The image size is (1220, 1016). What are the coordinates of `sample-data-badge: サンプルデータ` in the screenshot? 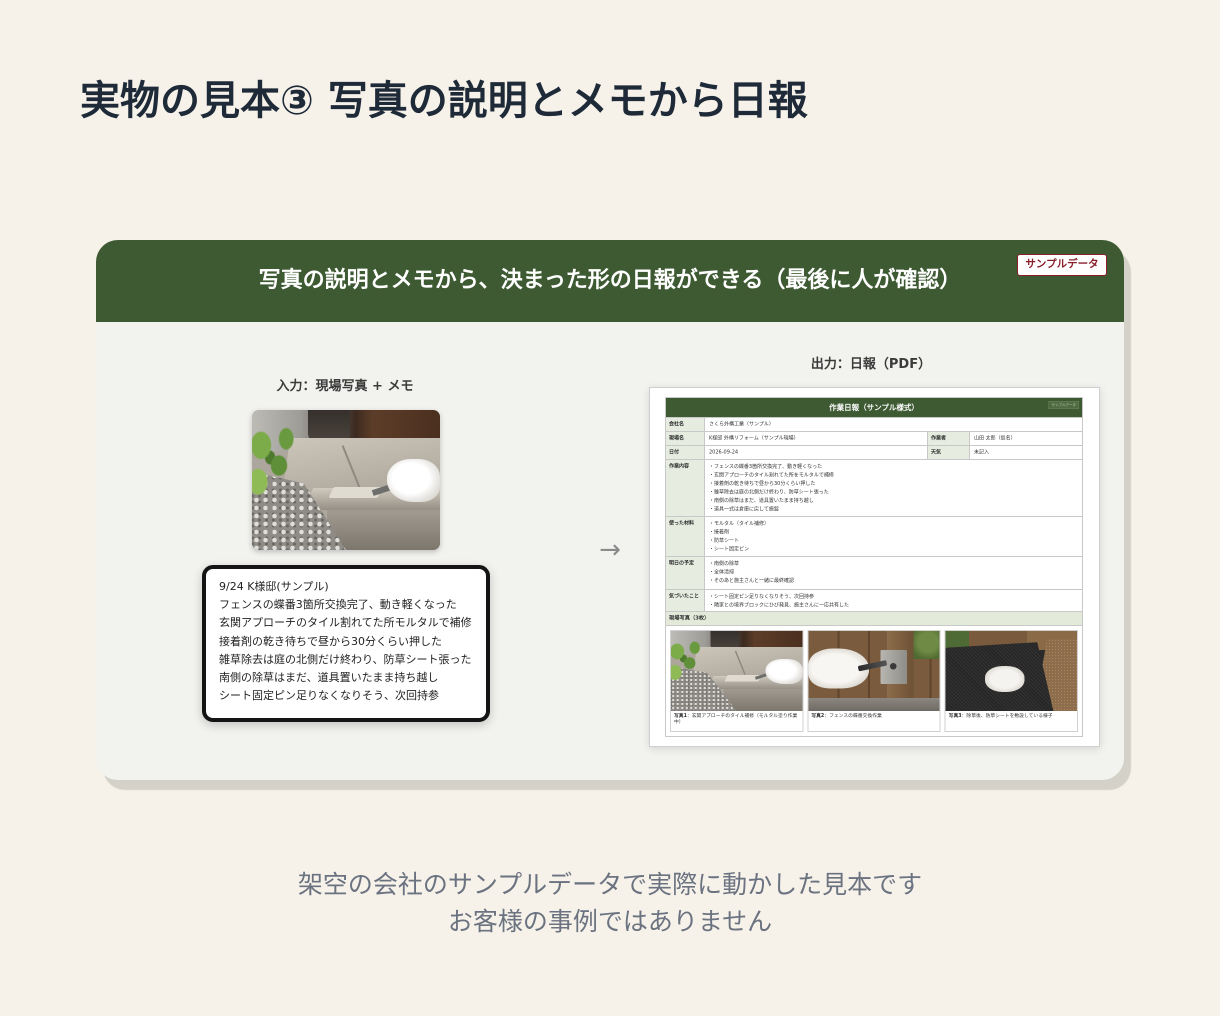 It's located at (1062, 265).